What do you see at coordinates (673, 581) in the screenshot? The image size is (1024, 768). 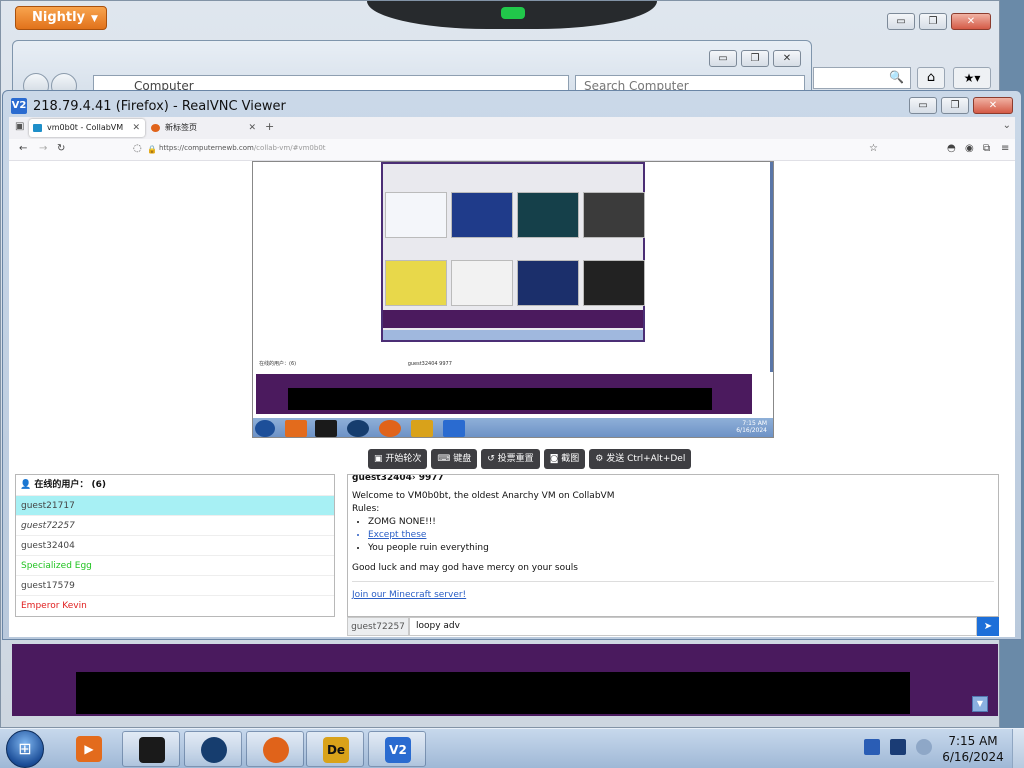 I see `chat-divider` at bounding box center [673, 581].